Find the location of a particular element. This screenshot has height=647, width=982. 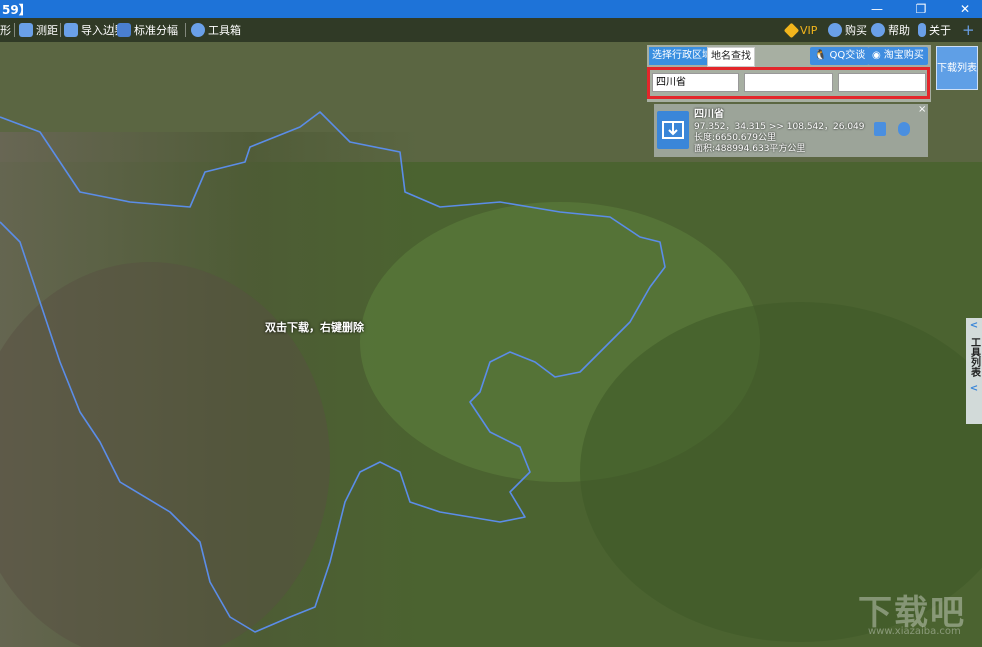

toolbar-item-measure: 测距 is located at coordinates (38, 30).